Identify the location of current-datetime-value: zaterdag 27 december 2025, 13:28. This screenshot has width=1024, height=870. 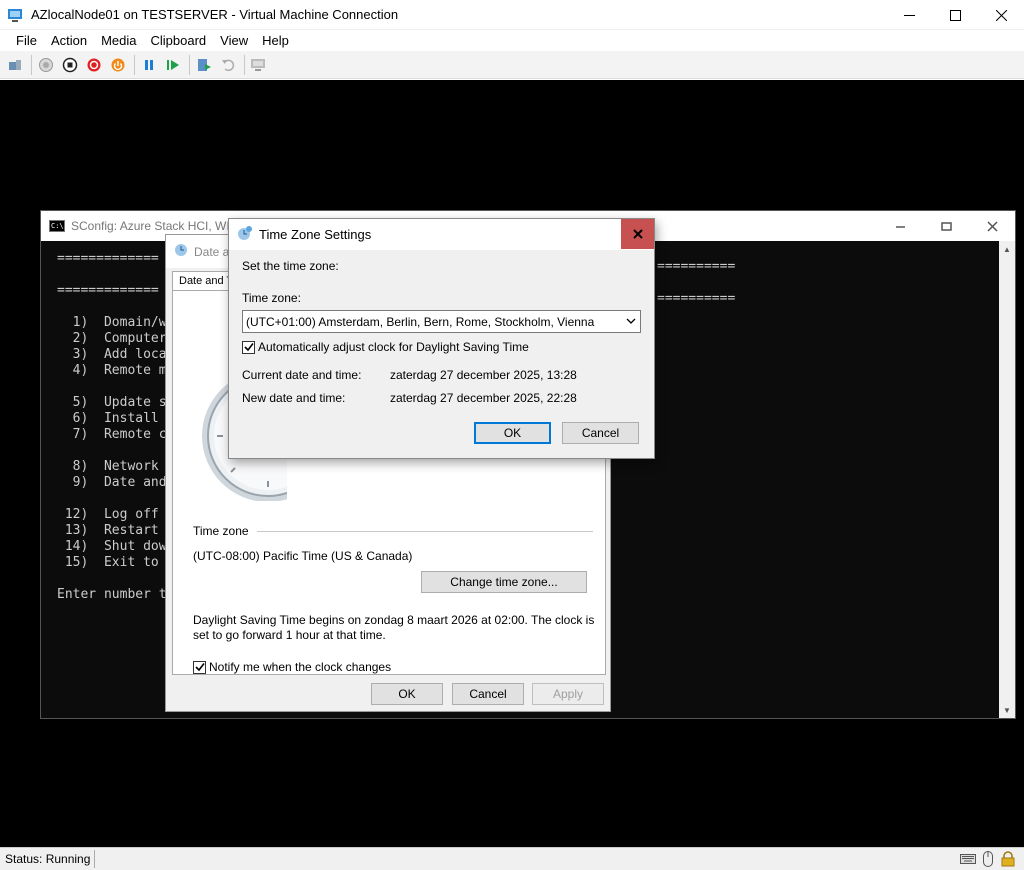
(483, 375).